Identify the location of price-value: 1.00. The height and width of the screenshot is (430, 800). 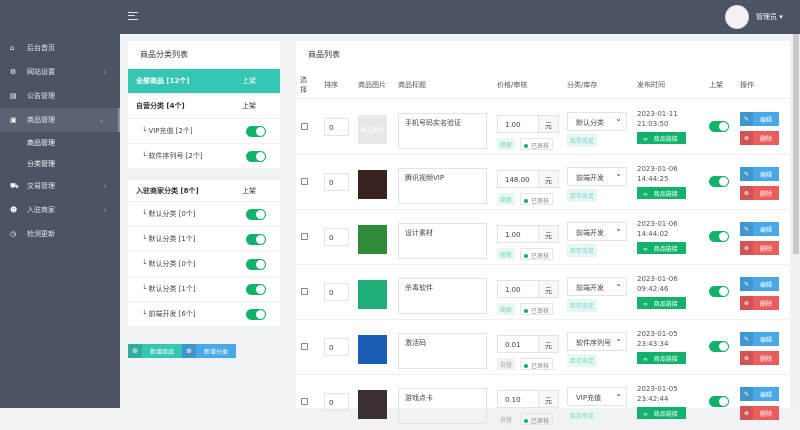
(513, 125).